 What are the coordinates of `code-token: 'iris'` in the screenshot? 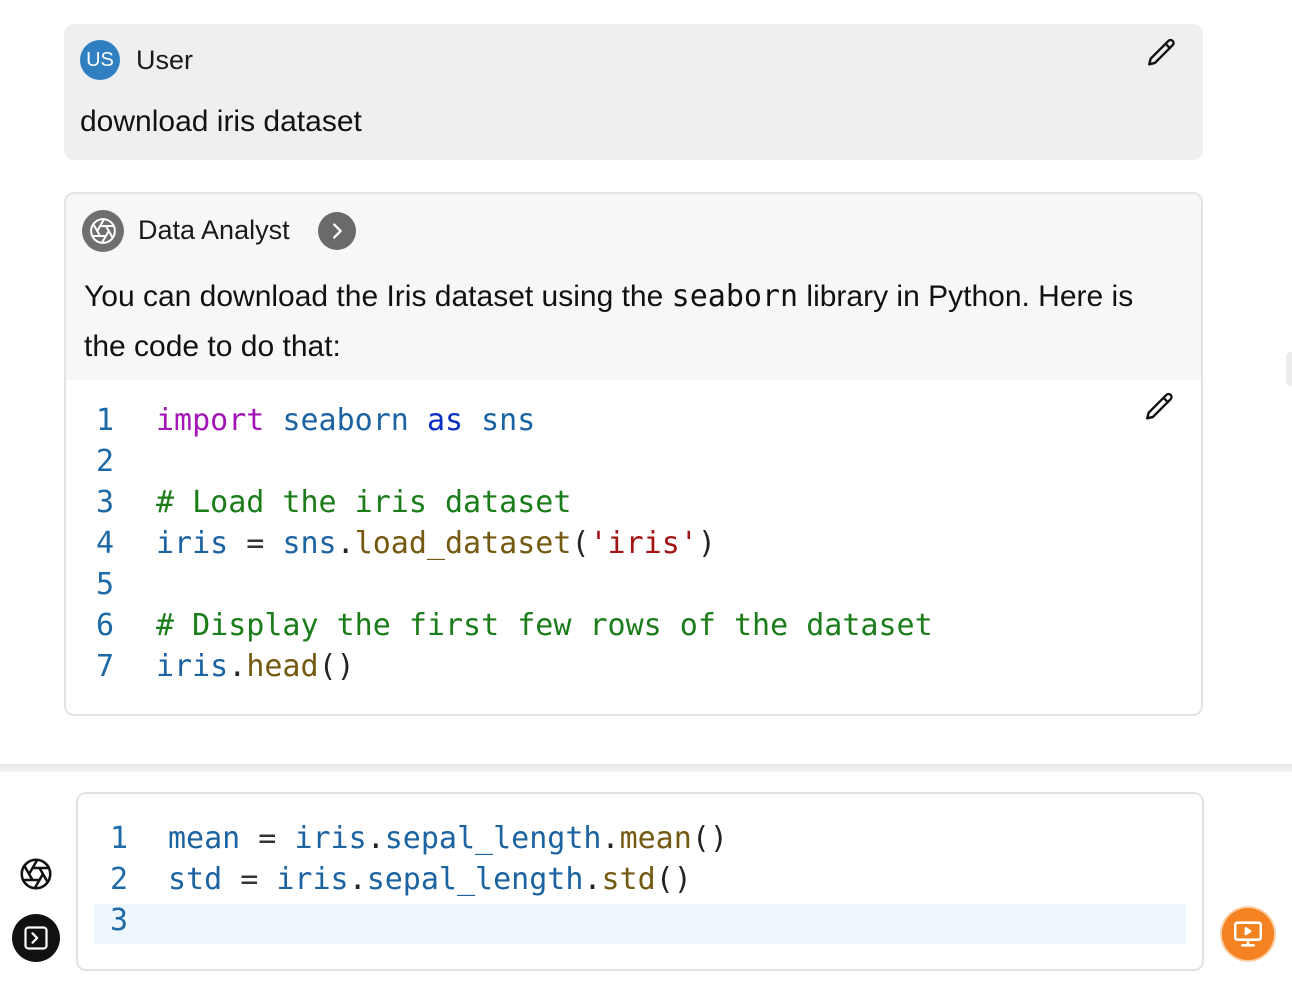 It's located at (643, 543).